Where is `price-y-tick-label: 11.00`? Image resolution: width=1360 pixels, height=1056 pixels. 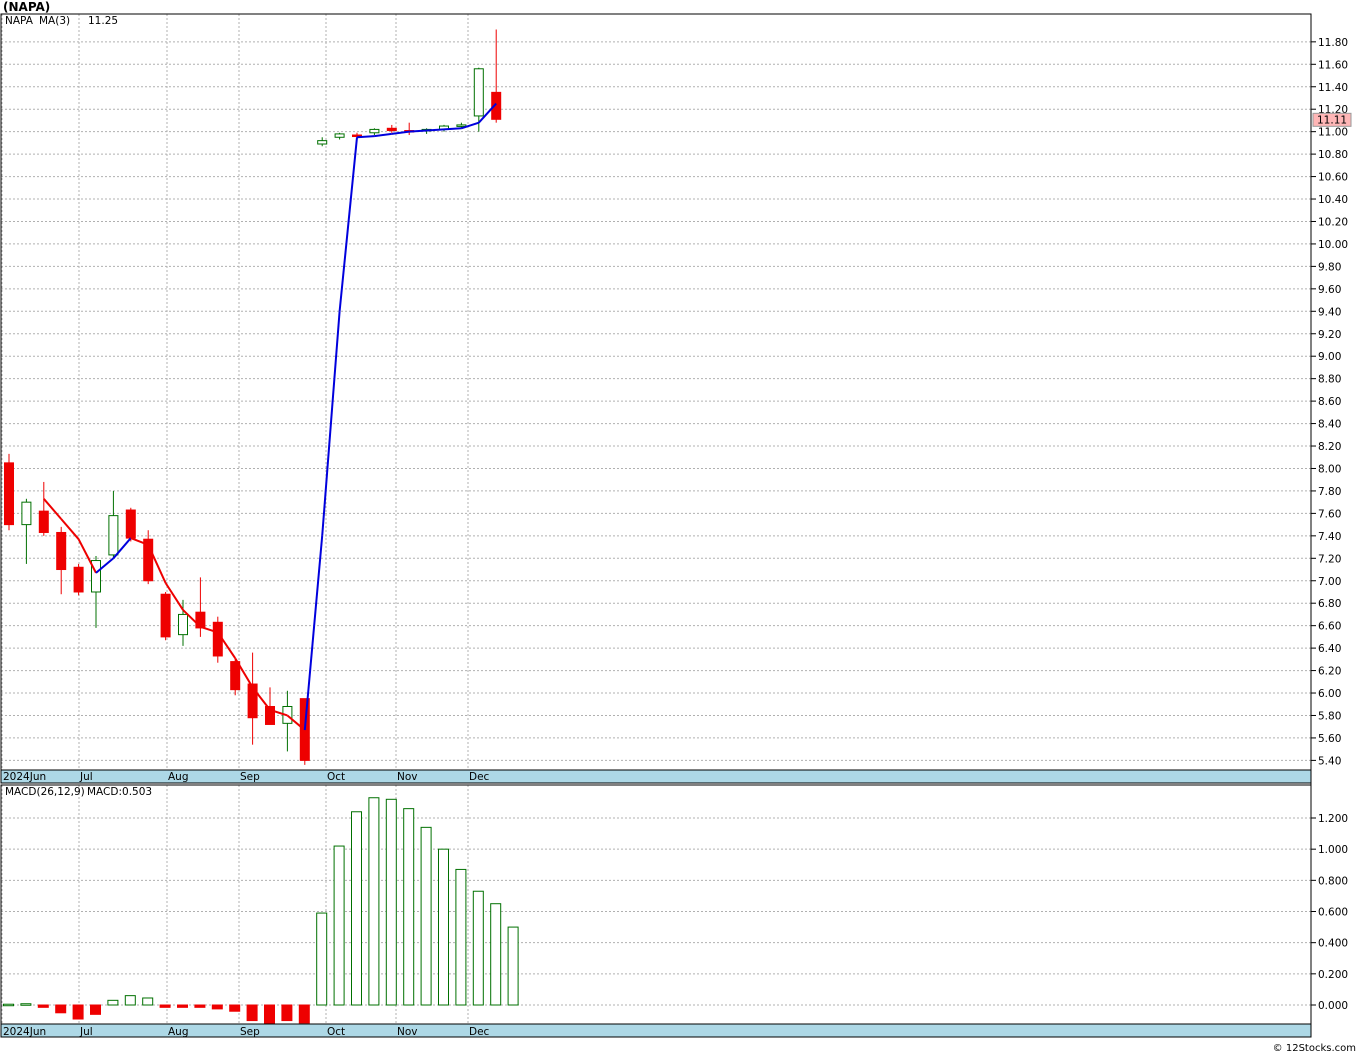 price-y-tick-label: 11.00 is located at coordinates (1333, 133).